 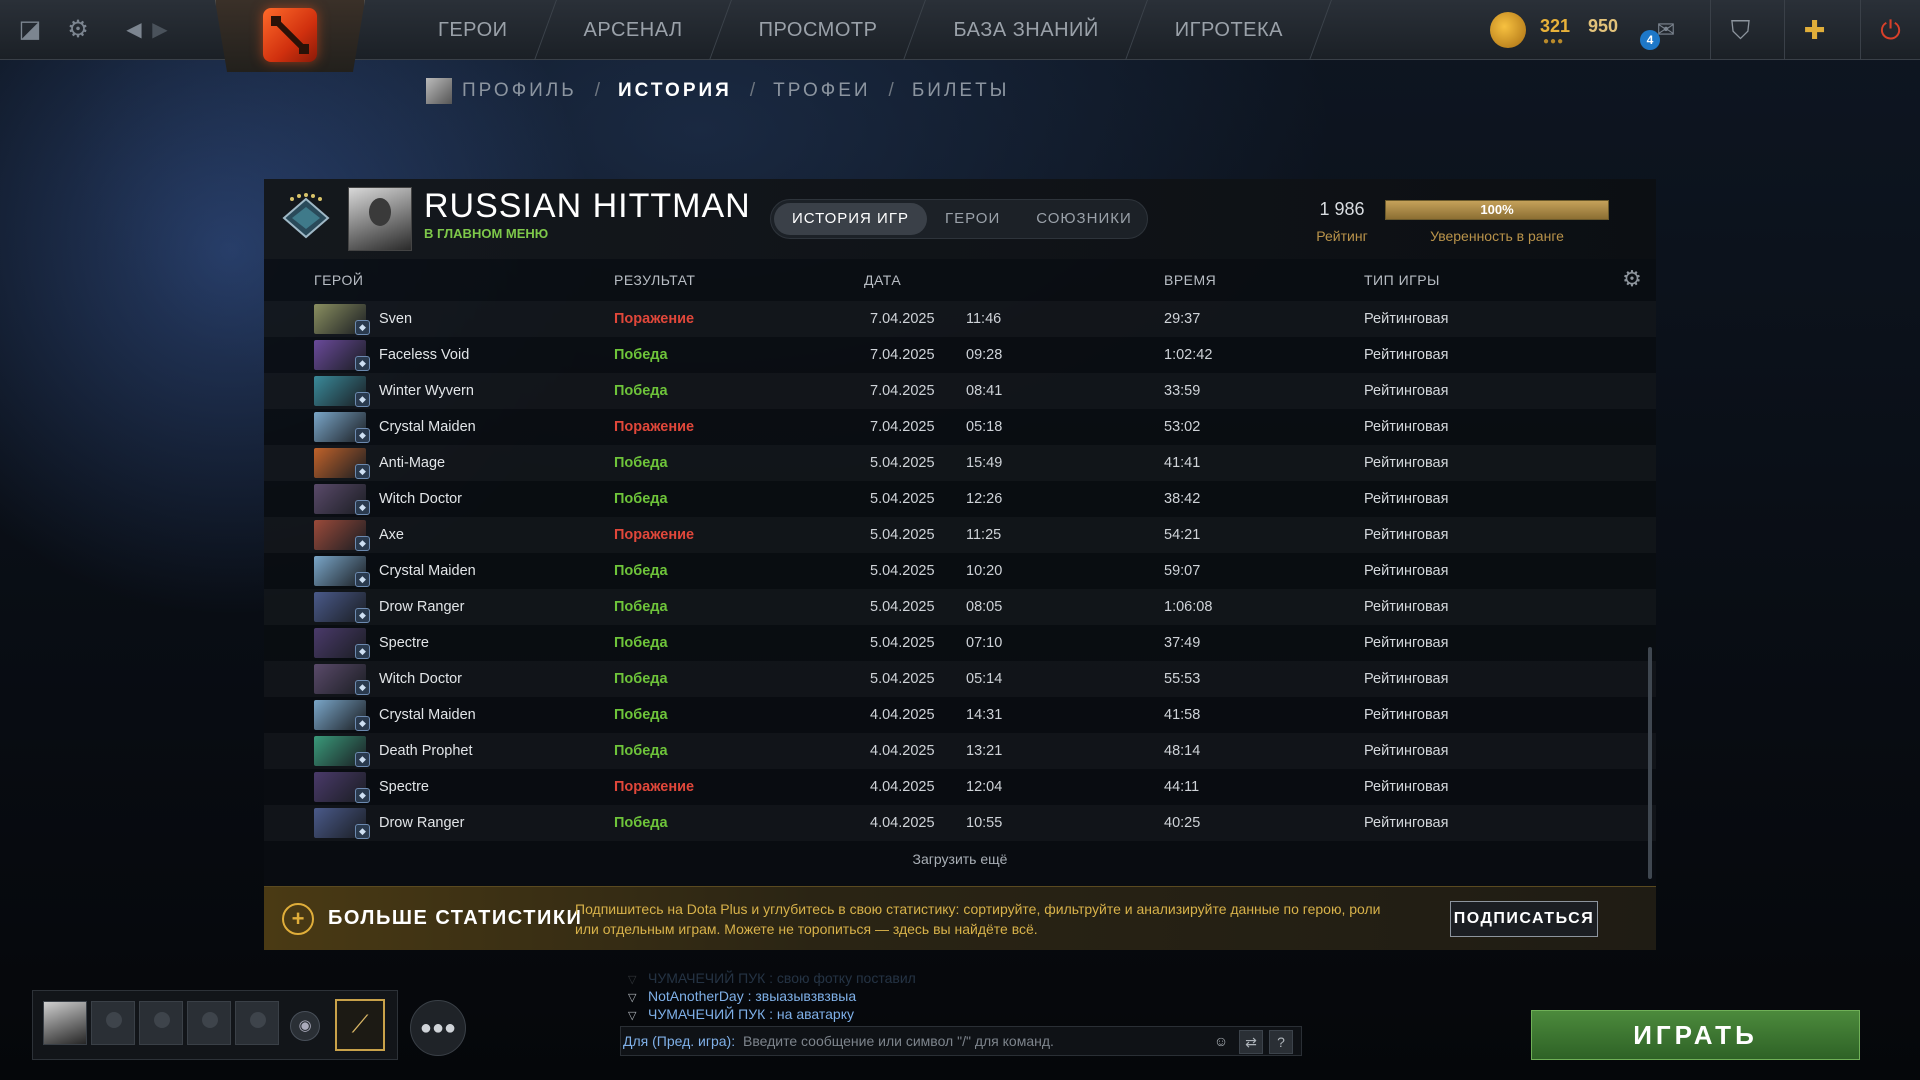 I want to click on match-duration: 40:25, so click(x=1182, y=823).